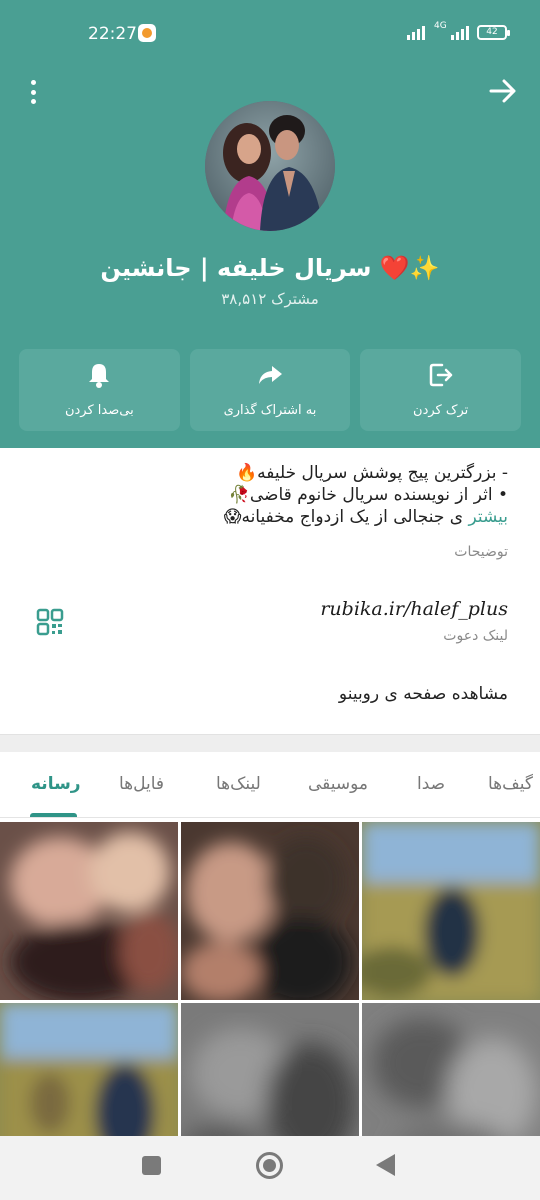 The width and height of the screenshot is (540, 1200). I want to click on share-label: به اشتراک گذاری, so click(270, 410).